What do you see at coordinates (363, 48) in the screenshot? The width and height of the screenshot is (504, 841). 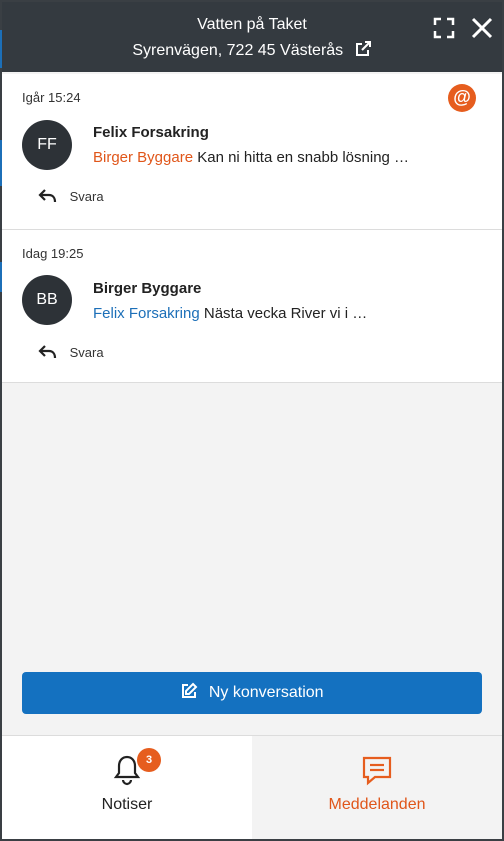 I see `external-link-icon` at bounding box center [363, 48].